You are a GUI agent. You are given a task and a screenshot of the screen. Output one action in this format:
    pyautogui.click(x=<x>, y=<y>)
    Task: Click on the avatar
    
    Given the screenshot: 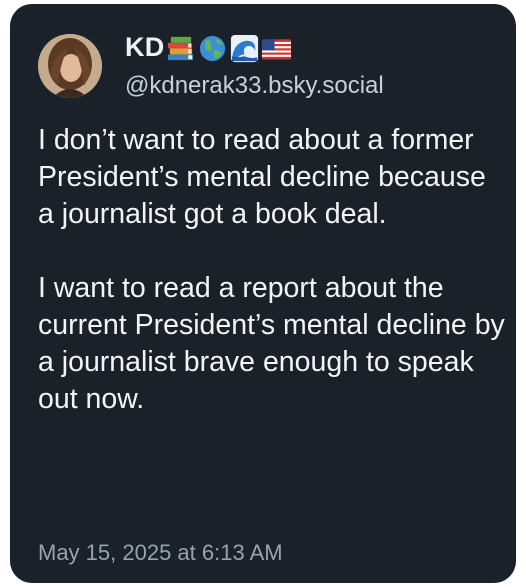 What is the action you would take?
    pyautogui.click(x=70, y=66)
    